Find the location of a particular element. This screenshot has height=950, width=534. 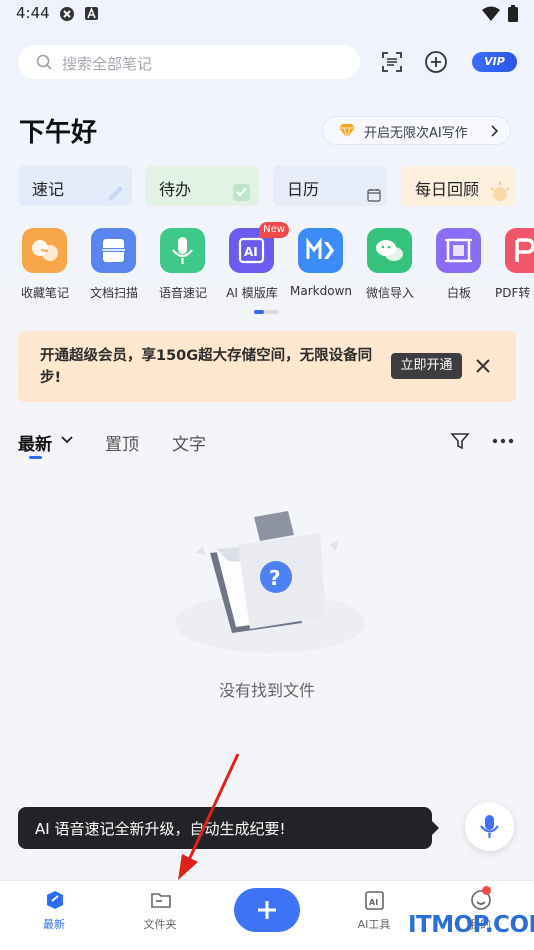

quick-card-calendar: 日历 is located at coordinates (330, 186).